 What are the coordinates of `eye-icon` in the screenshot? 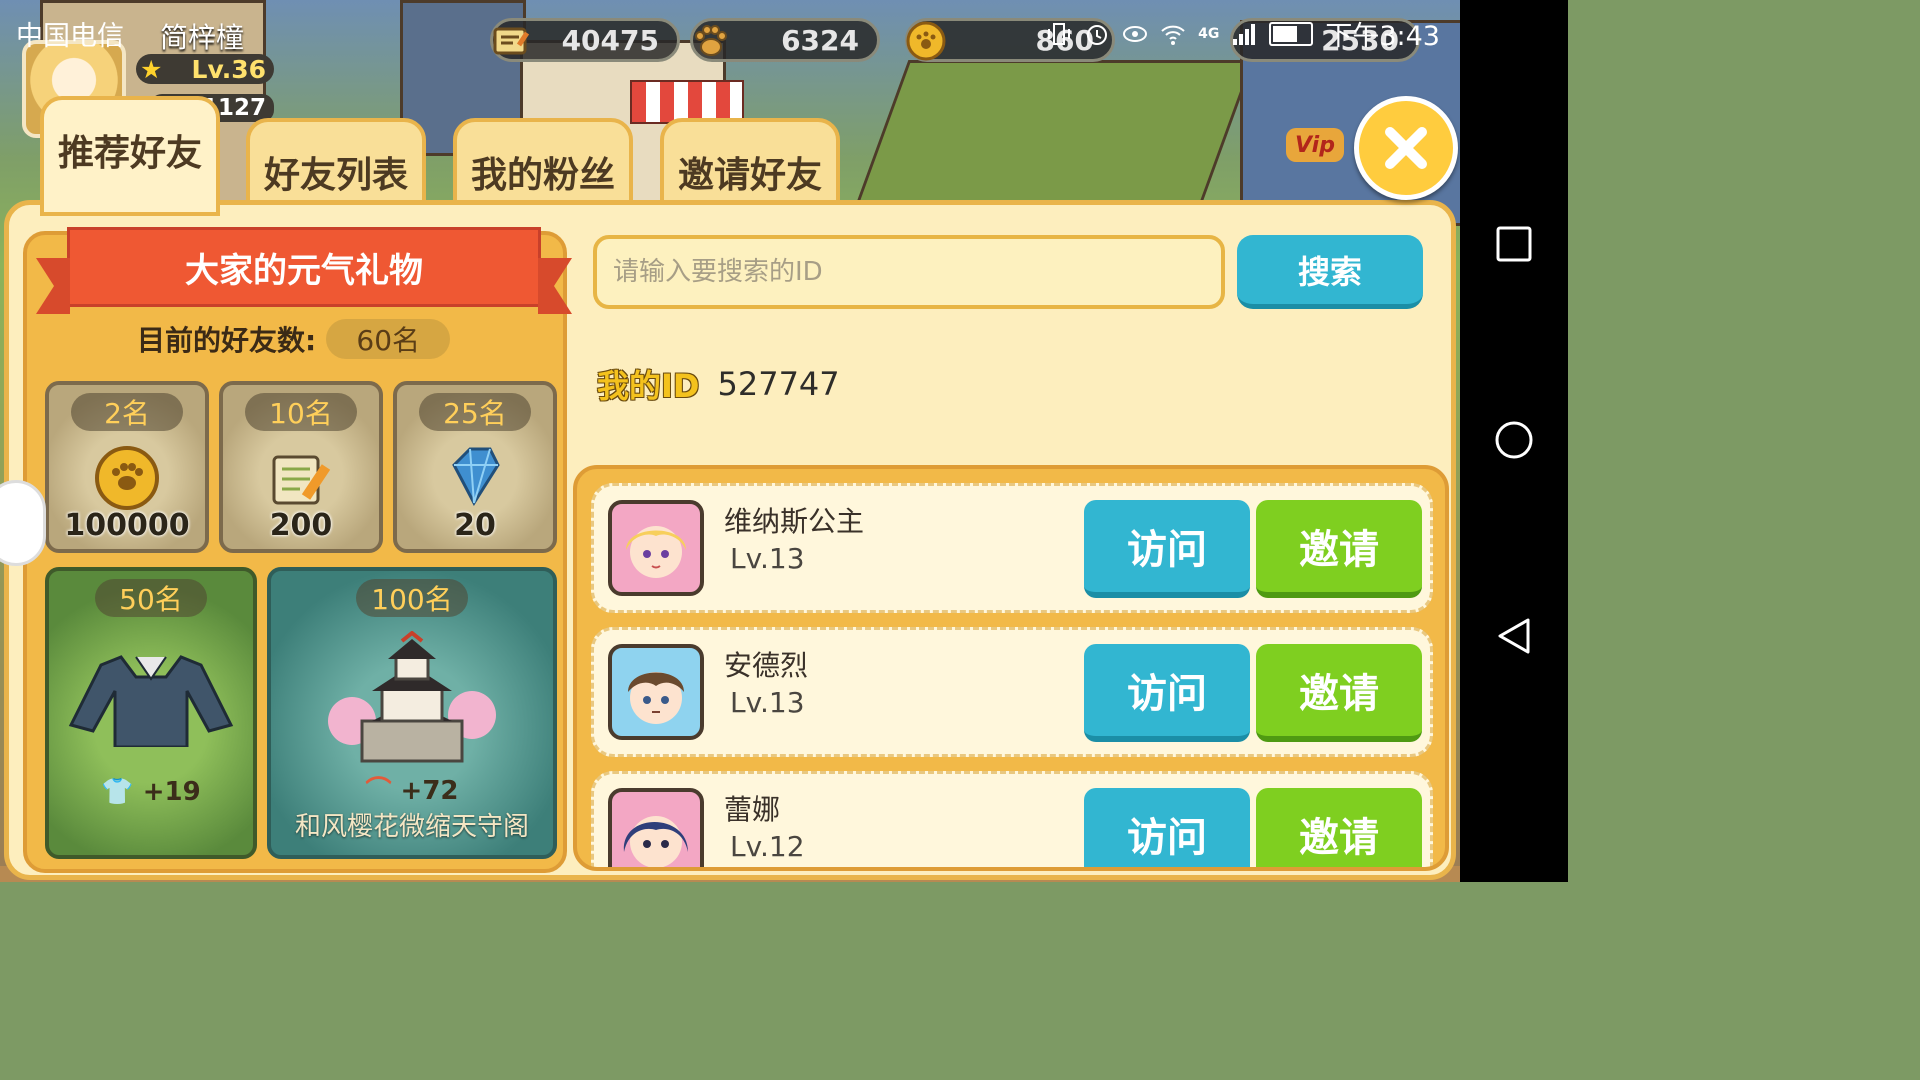 It's located at (1135, 34).